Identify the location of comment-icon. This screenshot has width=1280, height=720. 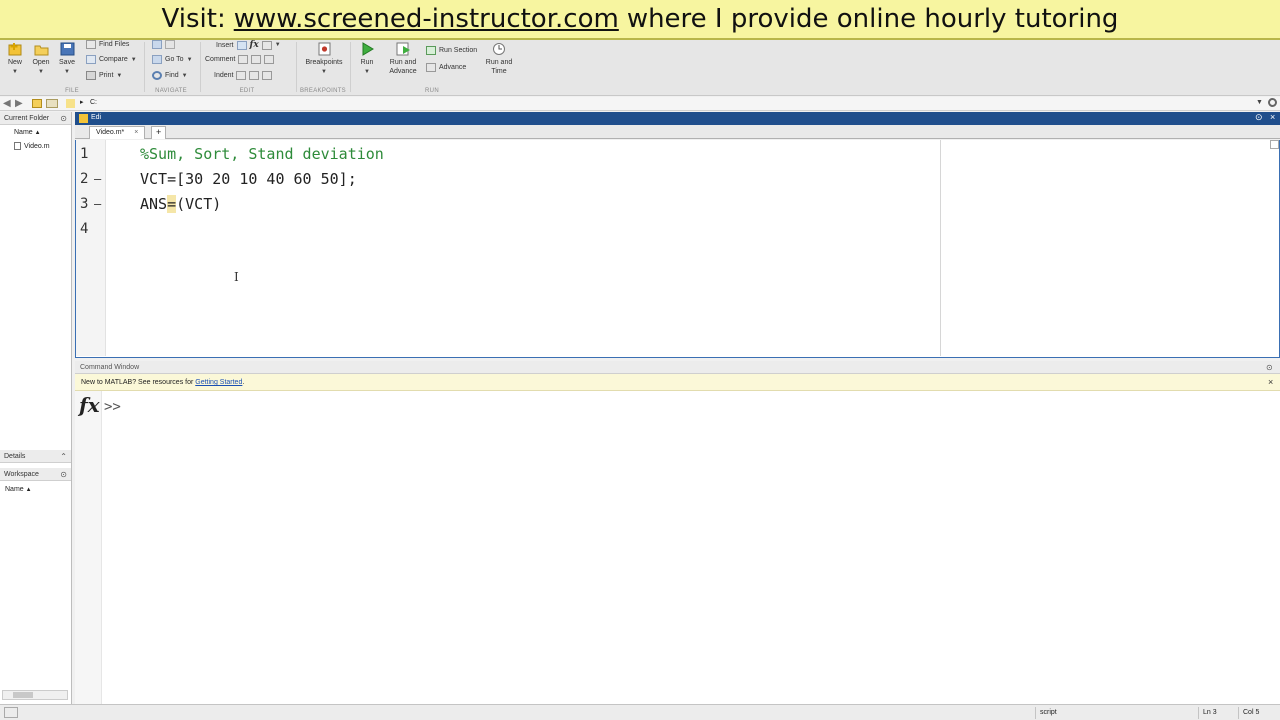
(243, 59).